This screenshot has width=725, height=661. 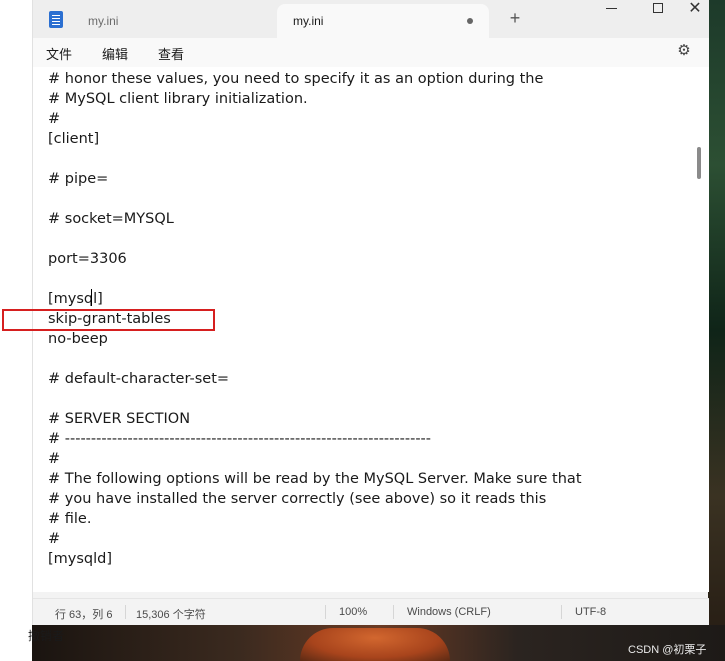 What do you see at coordinates (611, 8) in the screenshot?
I see `minimize-icon` at bounding box center [611, 8].